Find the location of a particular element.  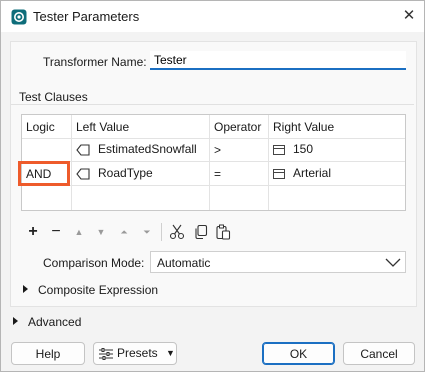

presets-button: Presets ▼ is located at coordinates (135, 353).